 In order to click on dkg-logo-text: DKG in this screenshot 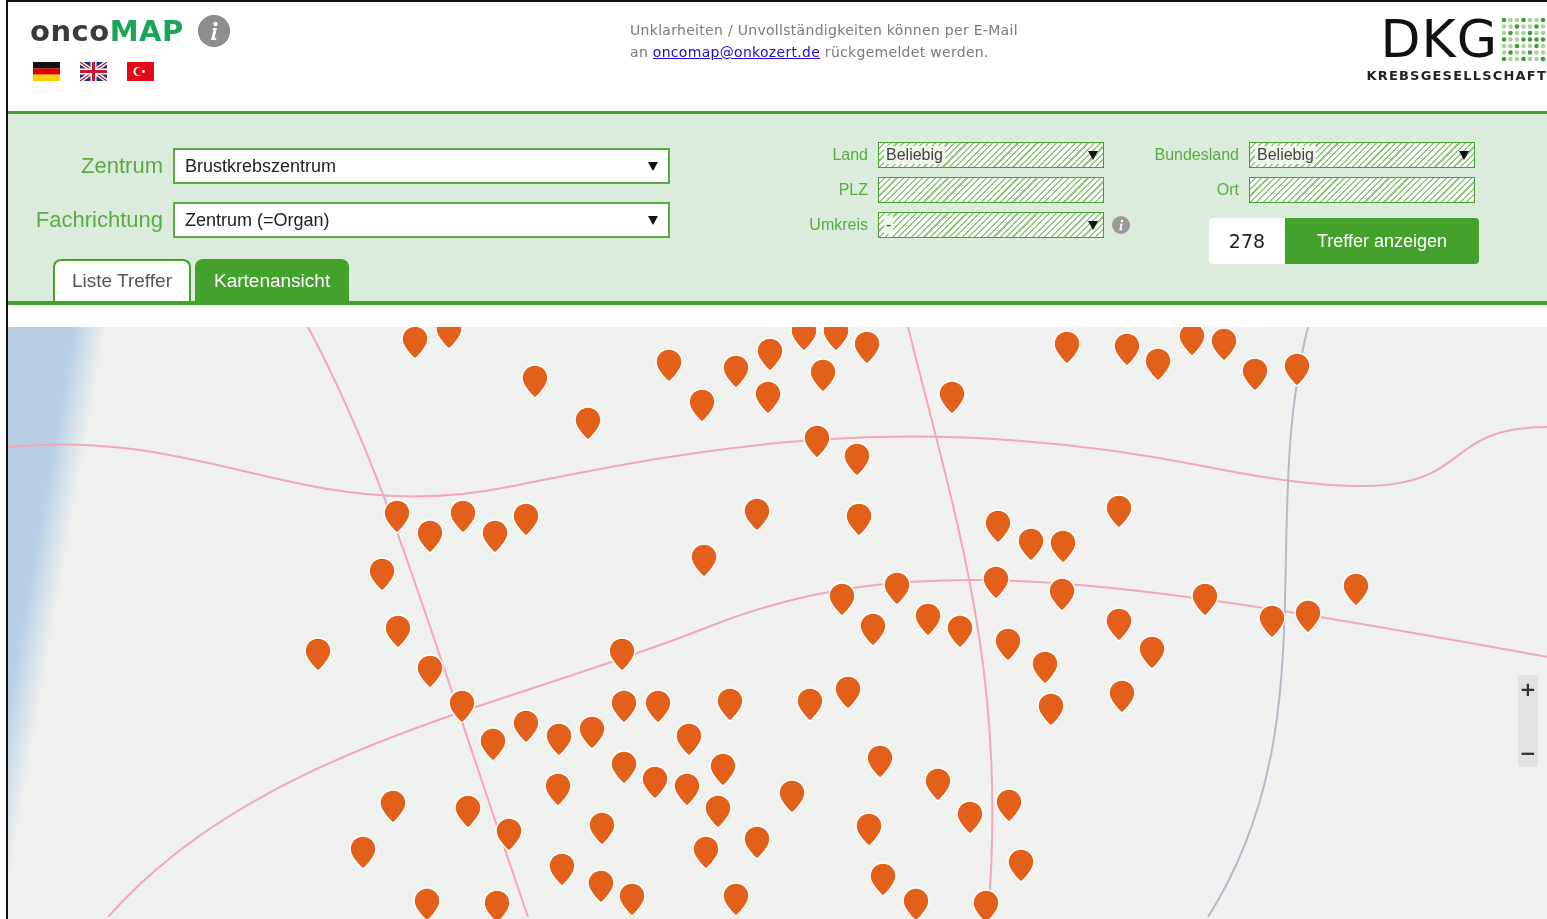, I will do `click(1439, 39)`.